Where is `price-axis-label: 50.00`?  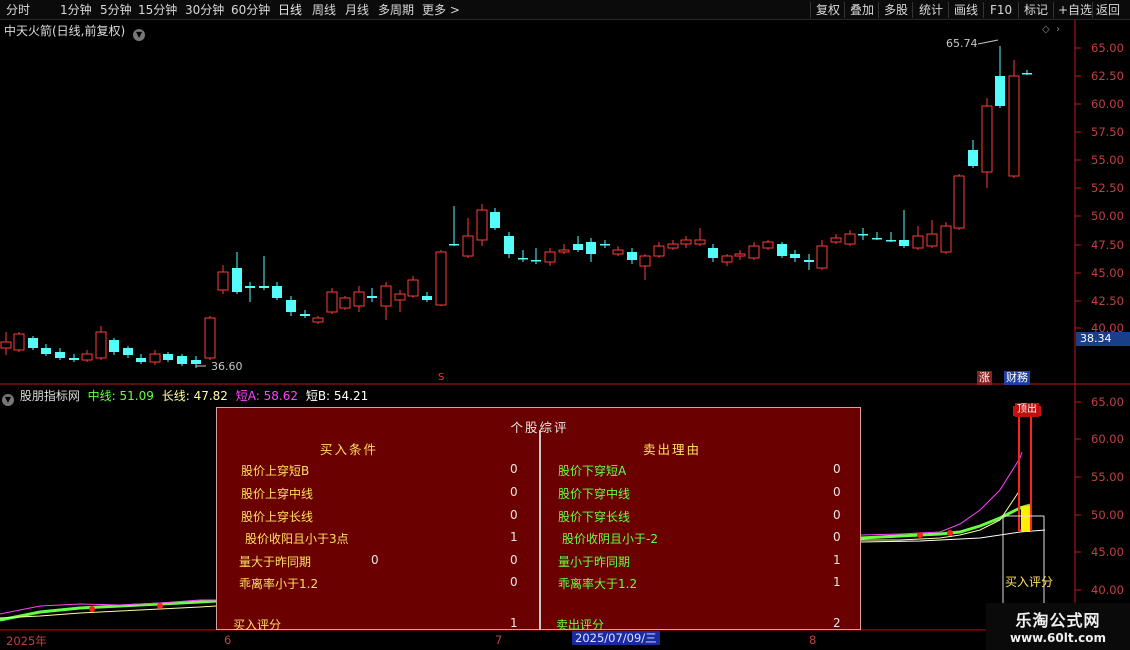 price-axis-label: 50.00 is located at coordinates (1107, 216).